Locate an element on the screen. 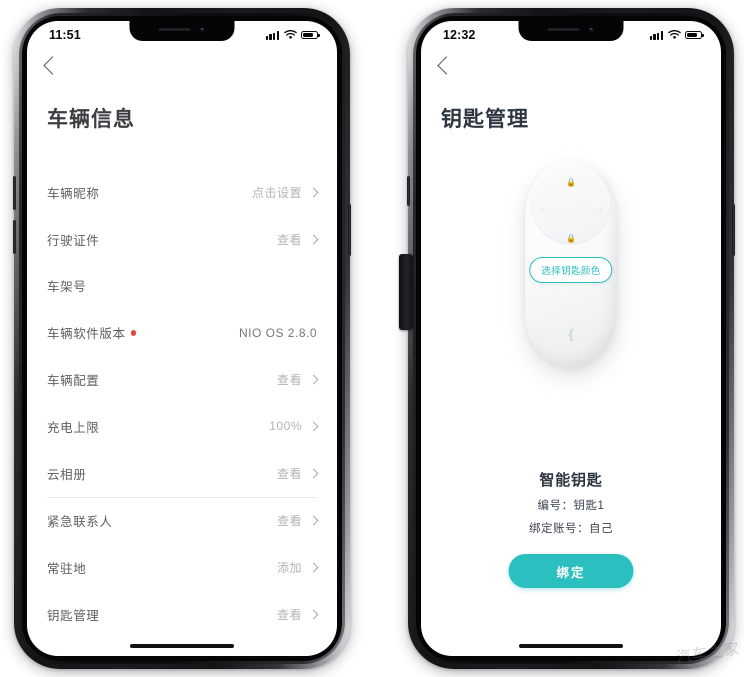  lock-icon: 🔒 is located at coordinates (571, 182).